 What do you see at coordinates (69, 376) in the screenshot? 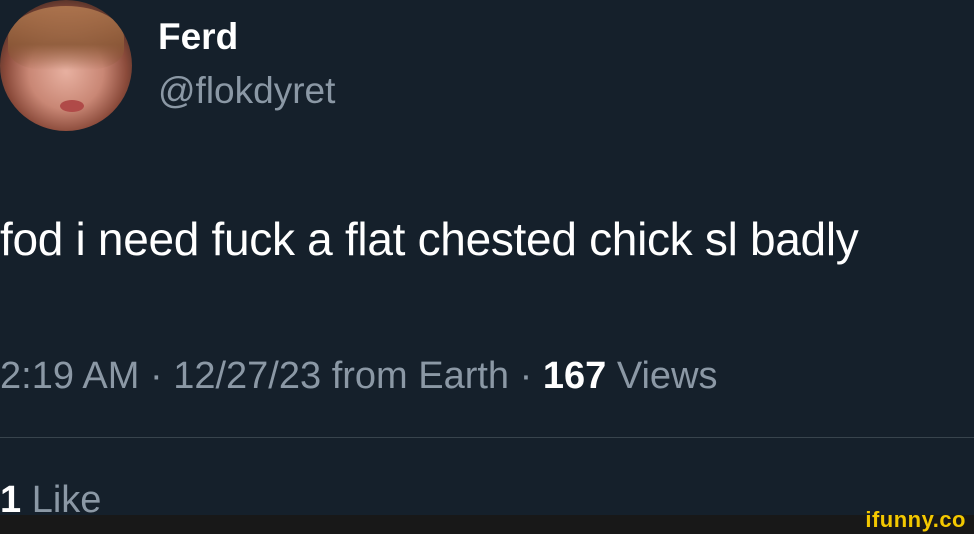
I see `tweet-time: 2:19 AM` at bounding box center [69, 376].